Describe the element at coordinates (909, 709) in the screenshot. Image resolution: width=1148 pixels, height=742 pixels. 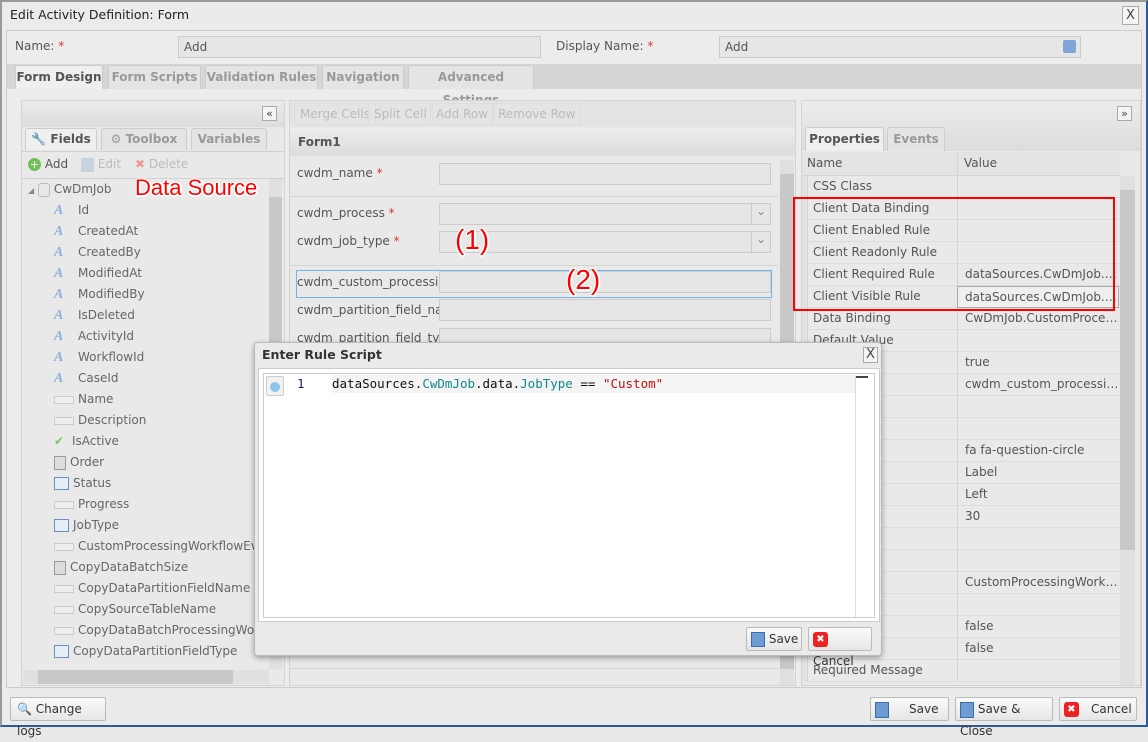
I see `save-button: Save` at that location.